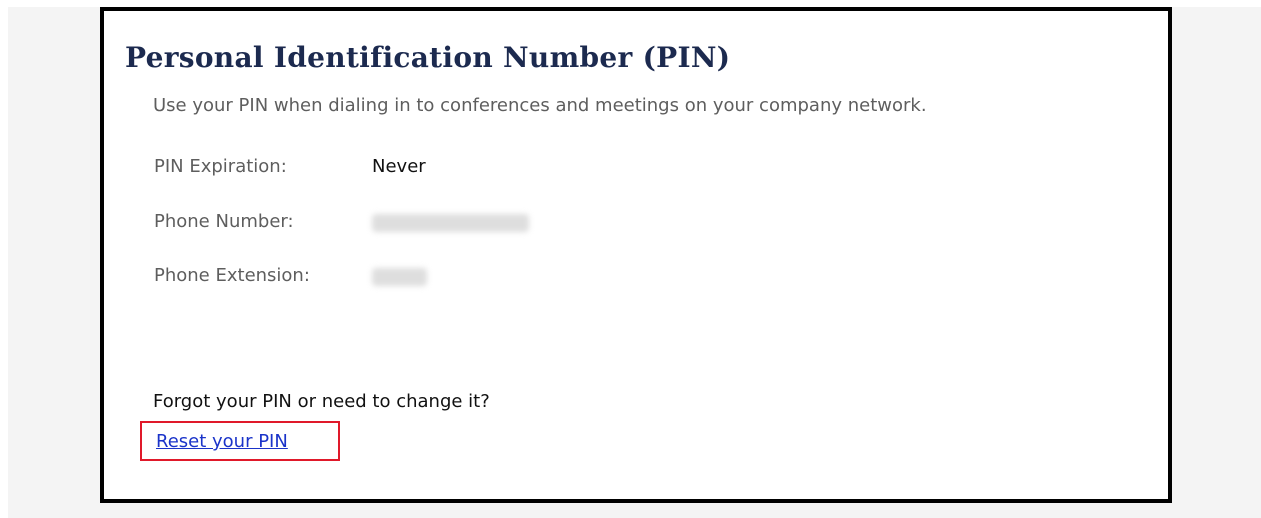  Describe the element at coordinates (450, 223) in the screenshot. I see `phone-number-redacted` at that location.